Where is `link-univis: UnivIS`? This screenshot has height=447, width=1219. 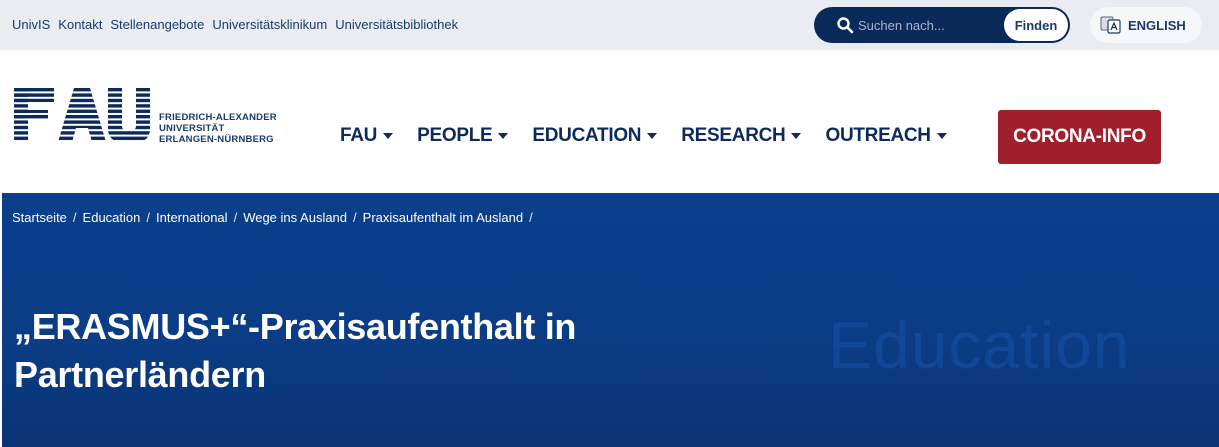 link-univis: UnivIS is located at coordinates (31, 24).